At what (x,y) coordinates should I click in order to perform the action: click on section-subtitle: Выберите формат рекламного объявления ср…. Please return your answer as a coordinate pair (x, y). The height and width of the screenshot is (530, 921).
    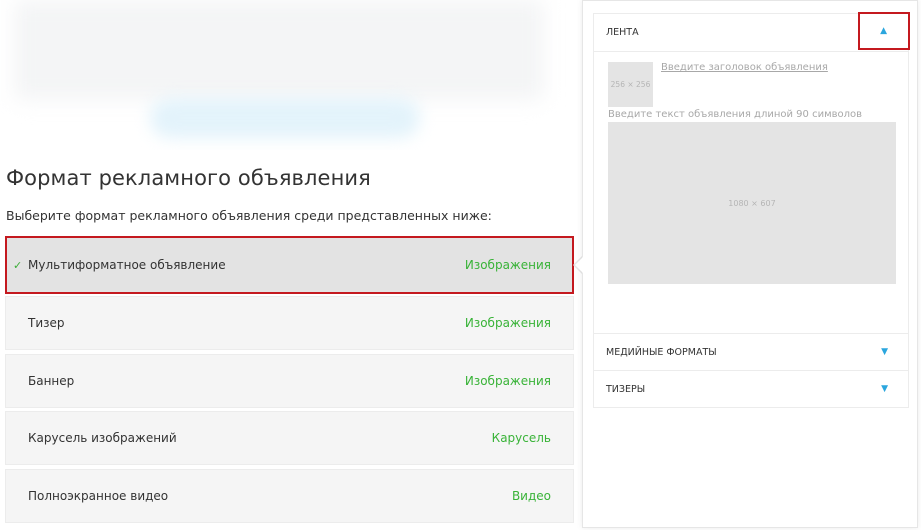
    Looking at the image, I should click on (249, 215).